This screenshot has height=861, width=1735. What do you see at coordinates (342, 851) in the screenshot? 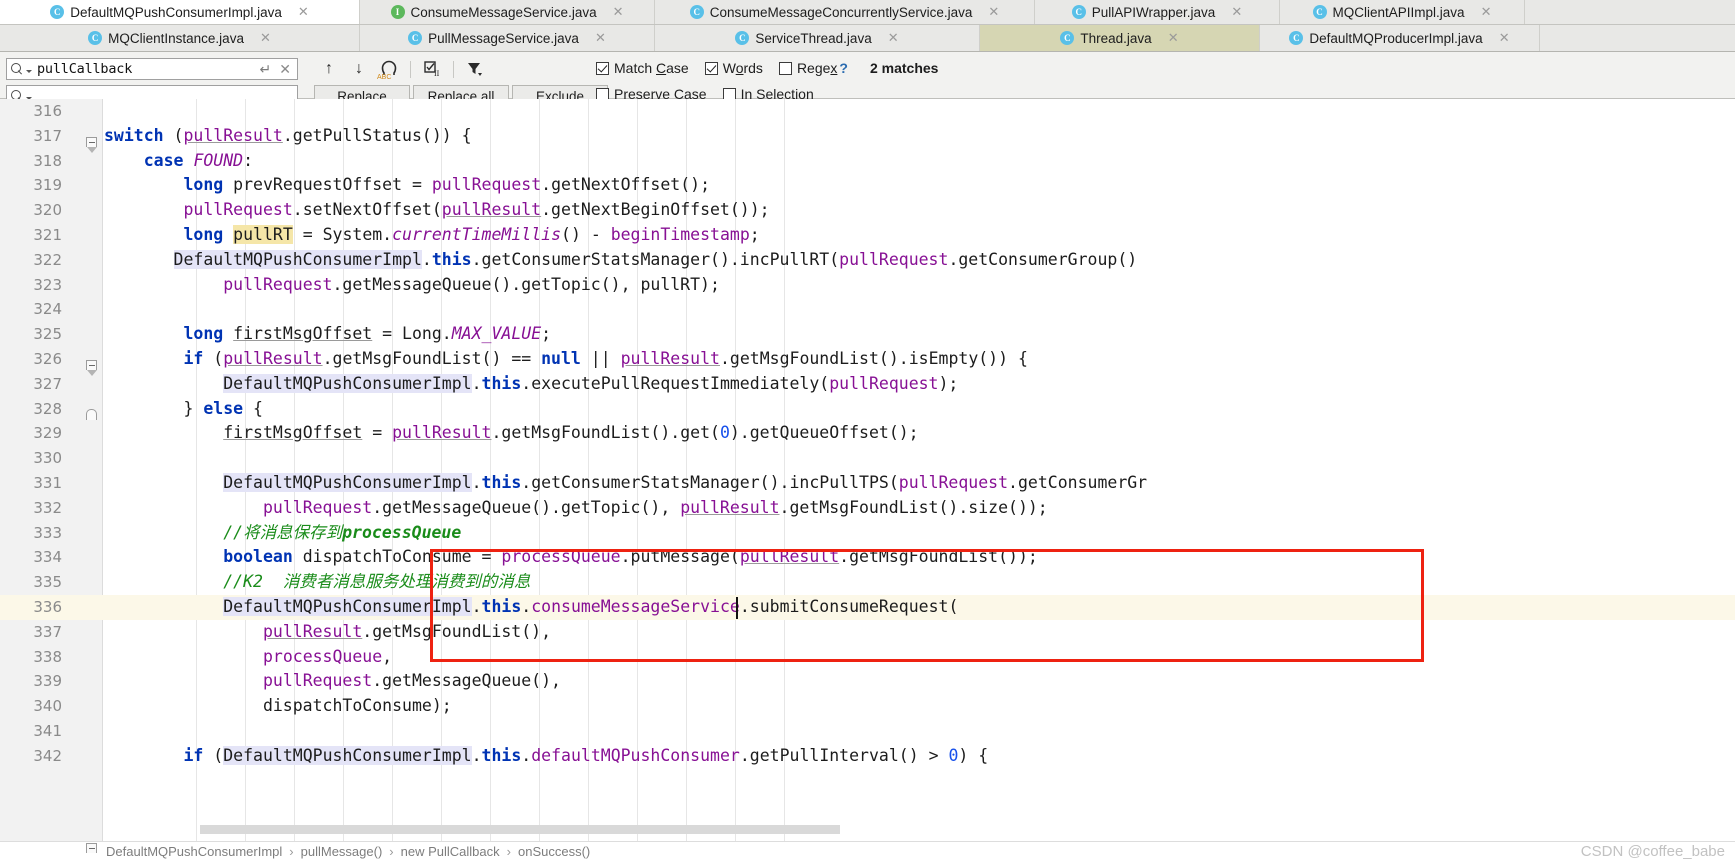
I see `breadcrumb-item: pullMessage()` at bounding box center [342, 851].